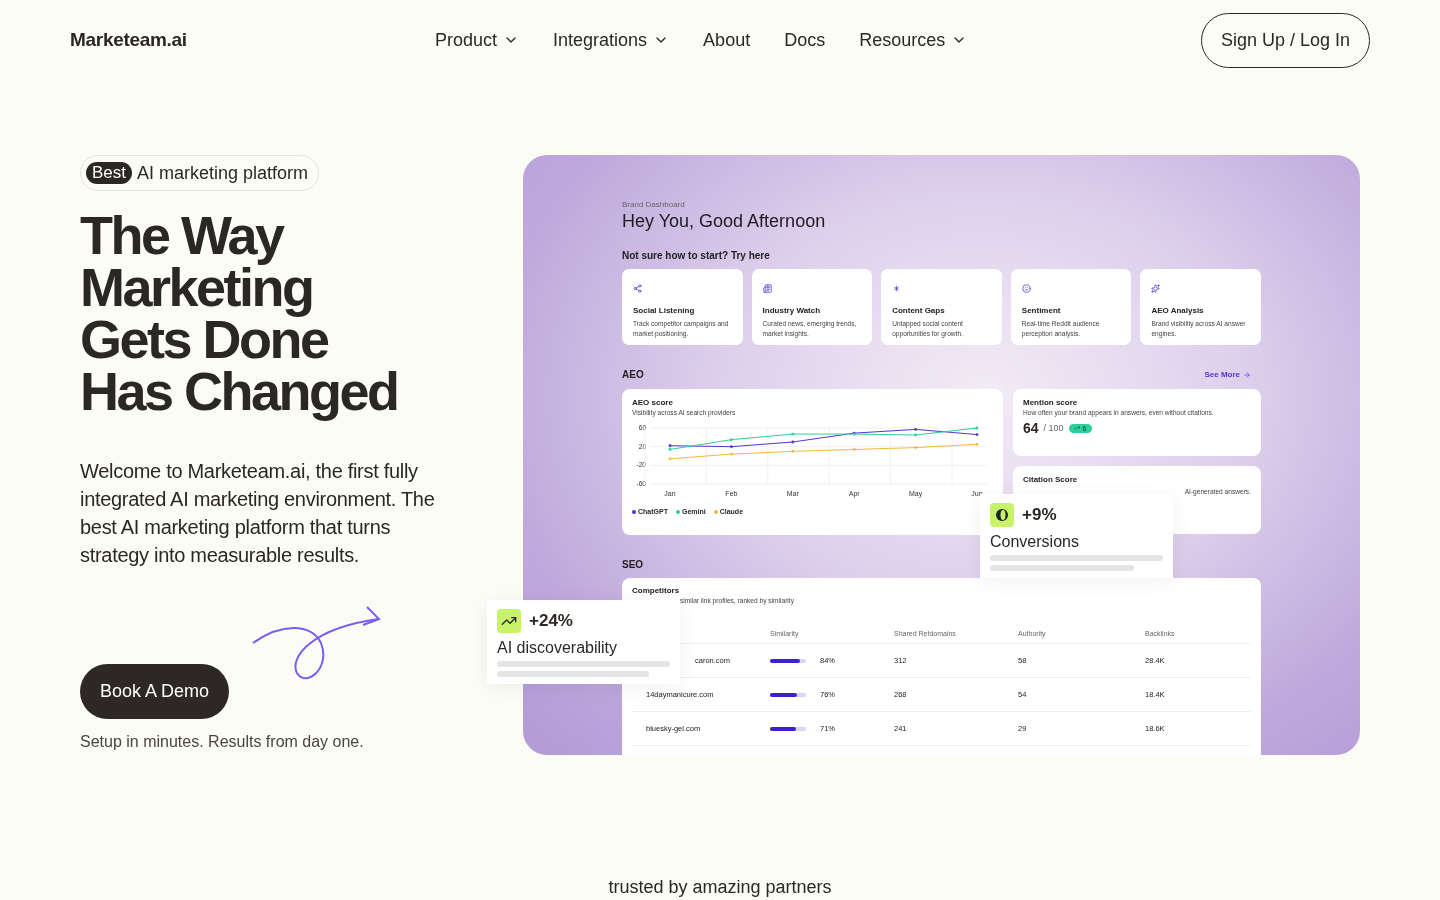 The height and width of the screenshot is (900, 1440). What do you see at coordinates (656, 590) in the screenshot?
I see `card-title: Competitors` at bounding box center [656, 590].